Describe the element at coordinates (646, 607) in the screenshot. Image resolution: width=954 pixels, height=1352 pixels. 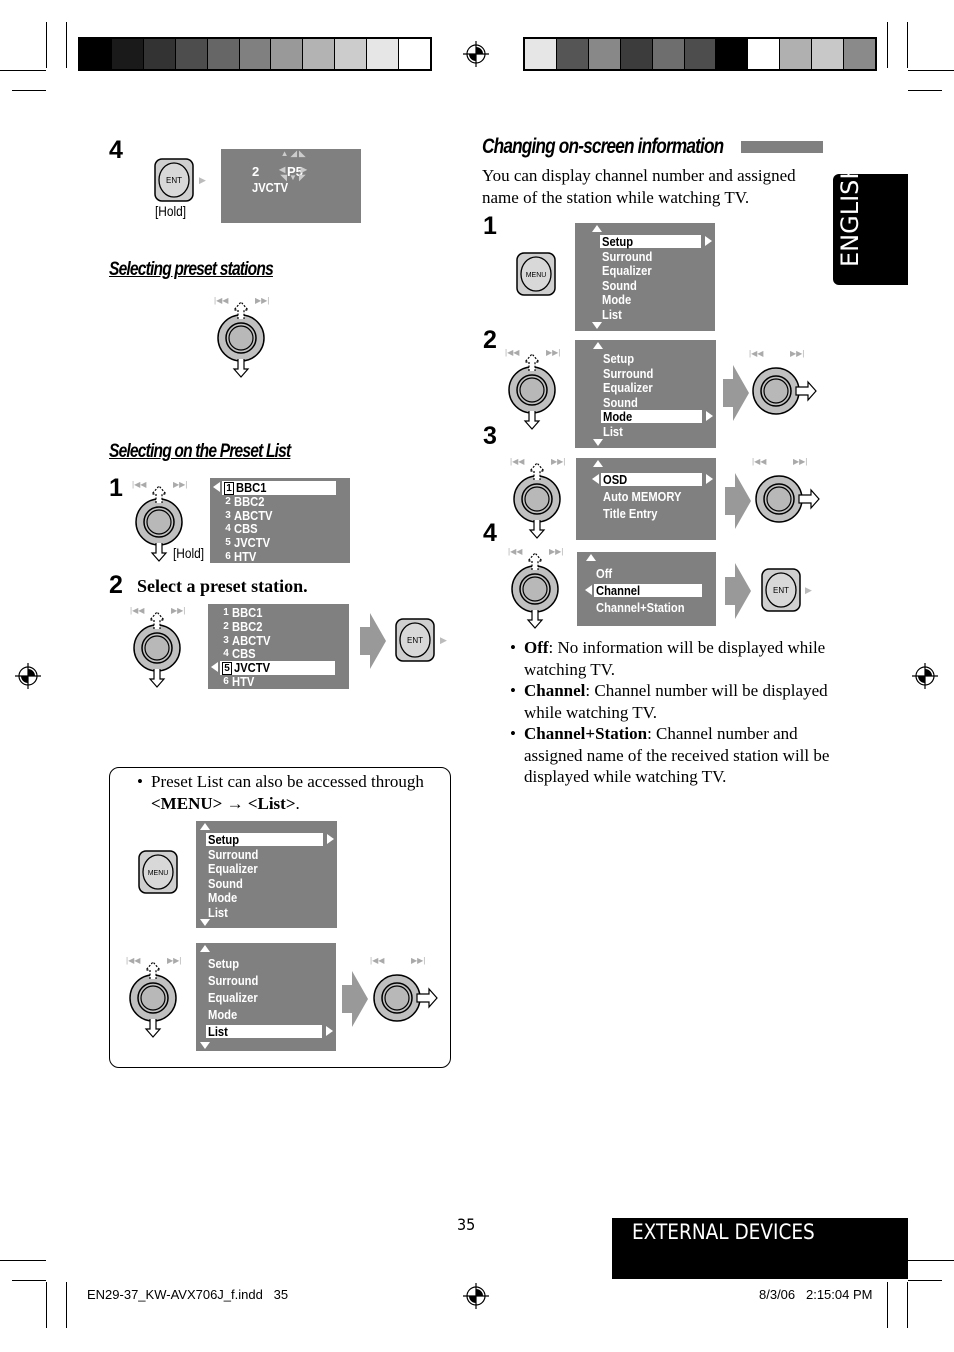
I see `list-item: Channel+Station` at that location.